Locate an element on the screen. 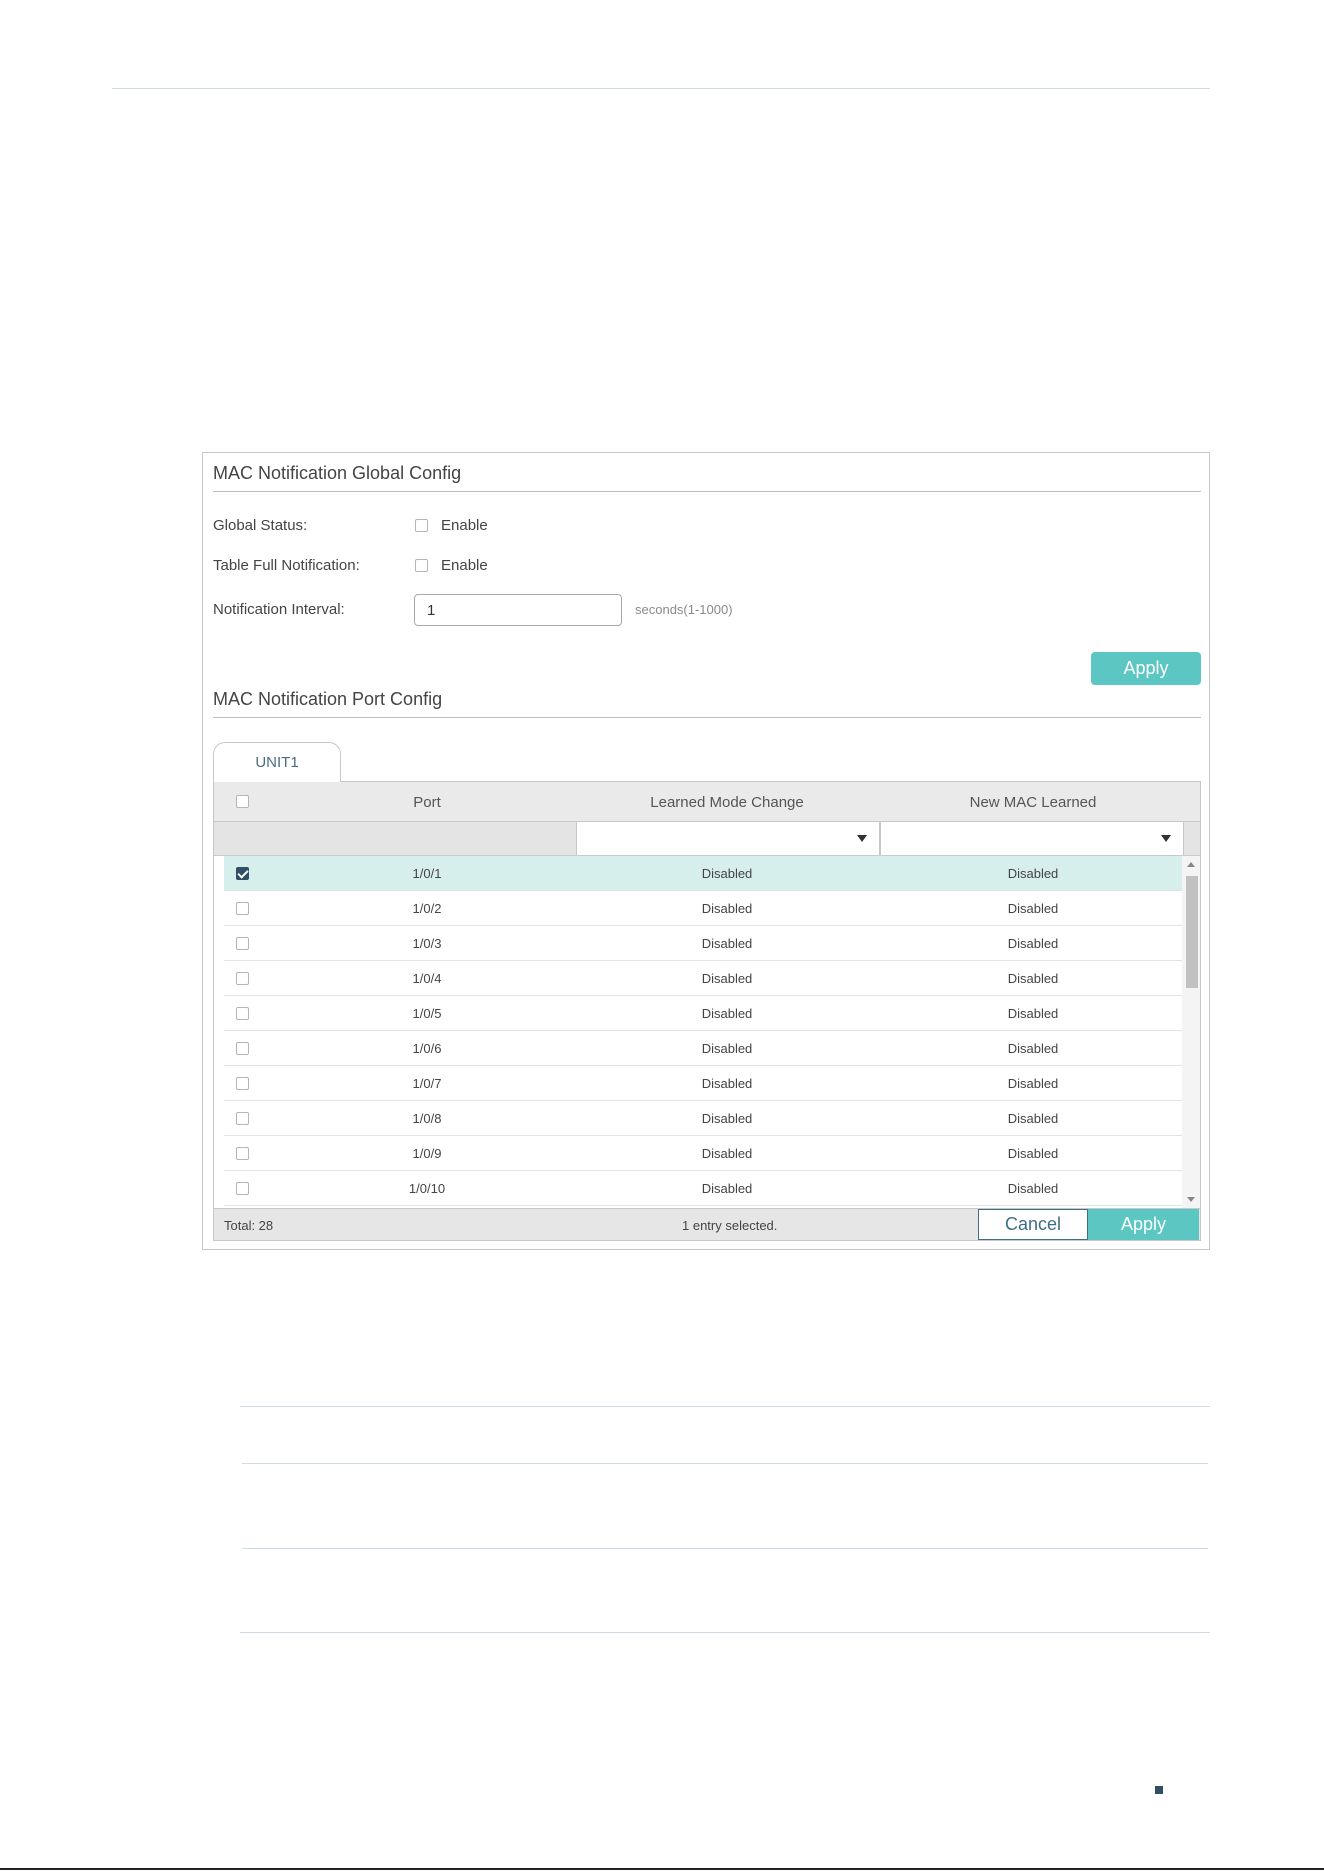  table-row: 1/0/1 Disabled Disabled is located at coordinates (703, 873).